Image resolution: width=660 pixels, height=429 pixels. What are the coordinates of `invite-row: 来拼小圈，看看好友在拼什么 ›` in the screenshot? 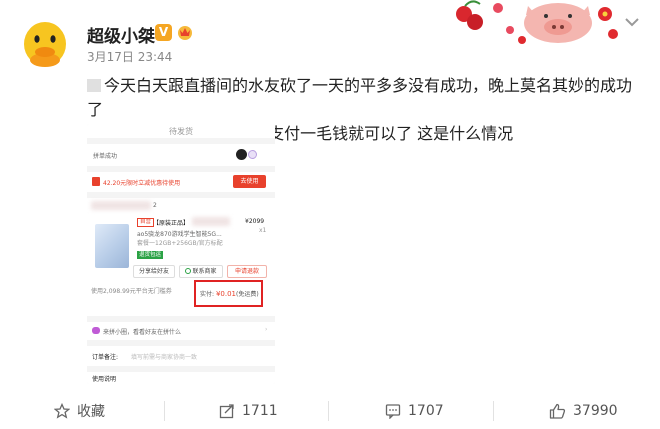 It's located at (181, 331).